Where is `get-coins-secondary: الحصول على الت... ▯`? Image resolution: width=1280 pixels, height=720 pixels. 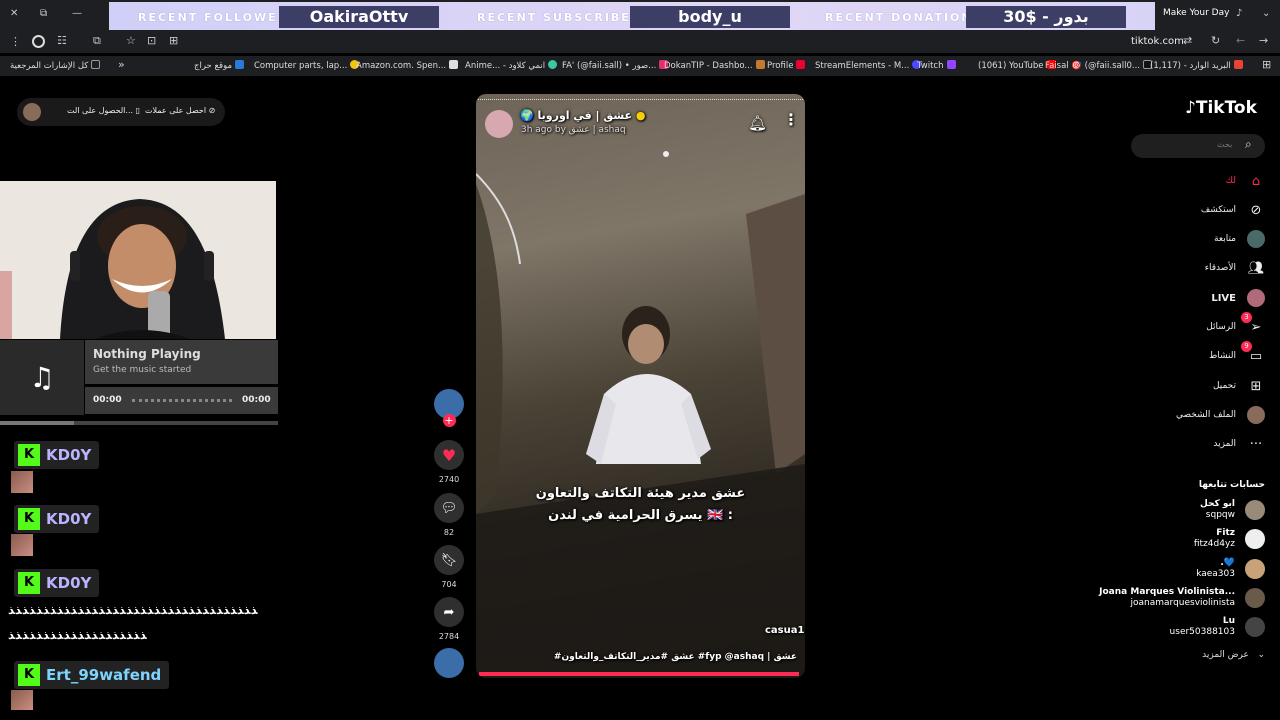
get-coins-secondary: الحصول على الت... ▯ is located at coordinates (103, 110).